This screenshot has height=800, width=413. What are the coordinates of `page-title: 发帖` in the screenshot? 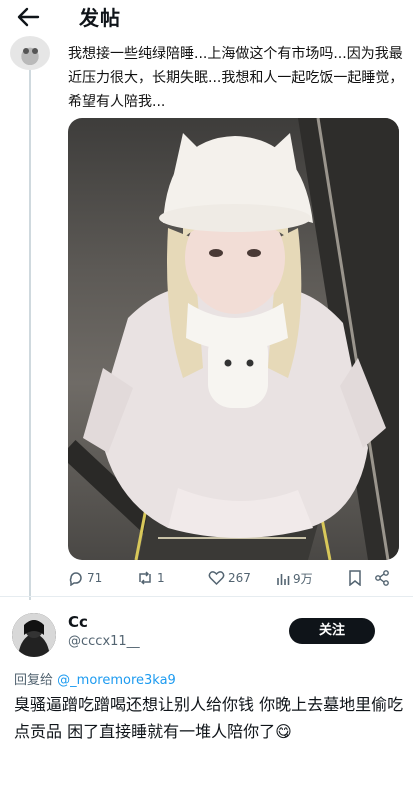 It's located at (100, 18).